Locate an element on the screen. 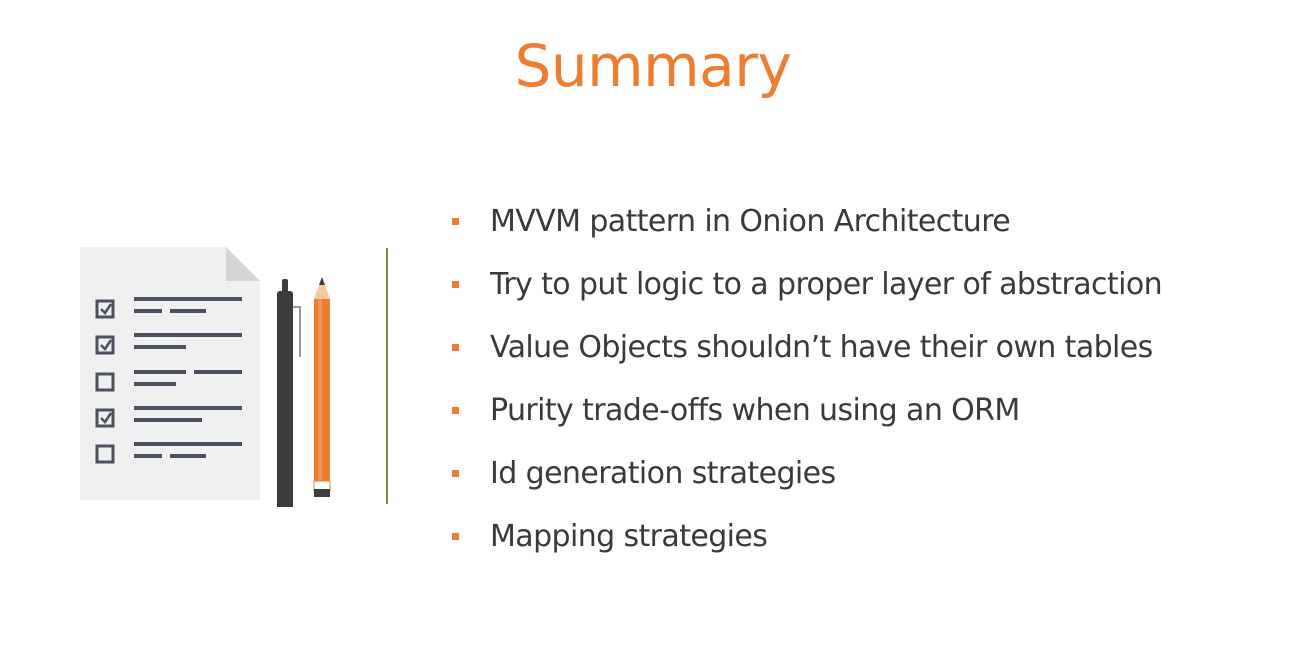 The width and height of the screenshot is (1306, 670). list-item: Purity trade-offs when using an ORM is located at coordinates (807, 410).